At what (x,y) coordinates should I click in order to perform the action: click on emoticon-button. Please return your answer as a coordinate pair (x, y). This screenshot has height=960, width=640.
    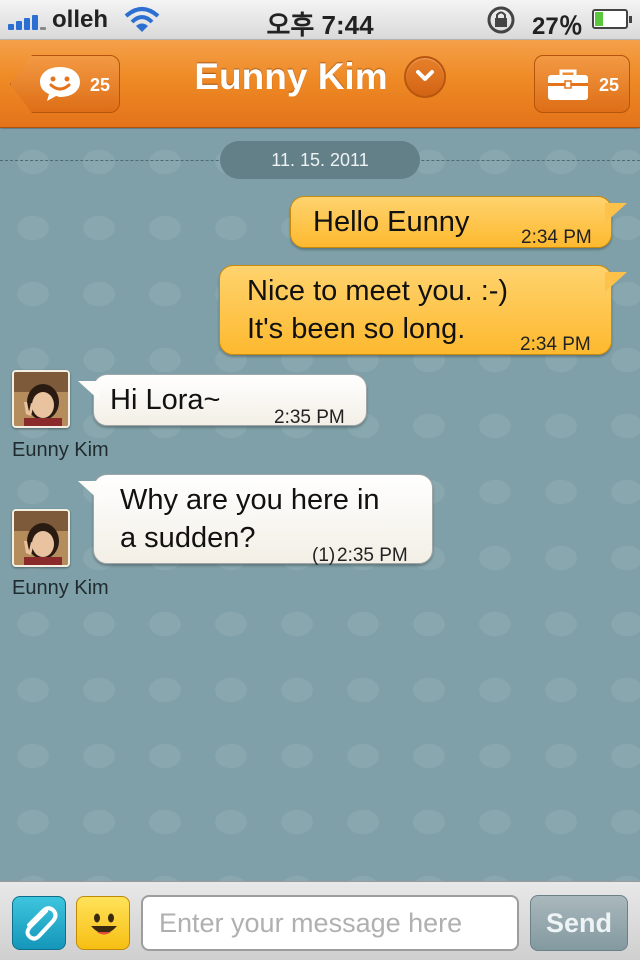
    Looking at the image, I should click on (103, 923).